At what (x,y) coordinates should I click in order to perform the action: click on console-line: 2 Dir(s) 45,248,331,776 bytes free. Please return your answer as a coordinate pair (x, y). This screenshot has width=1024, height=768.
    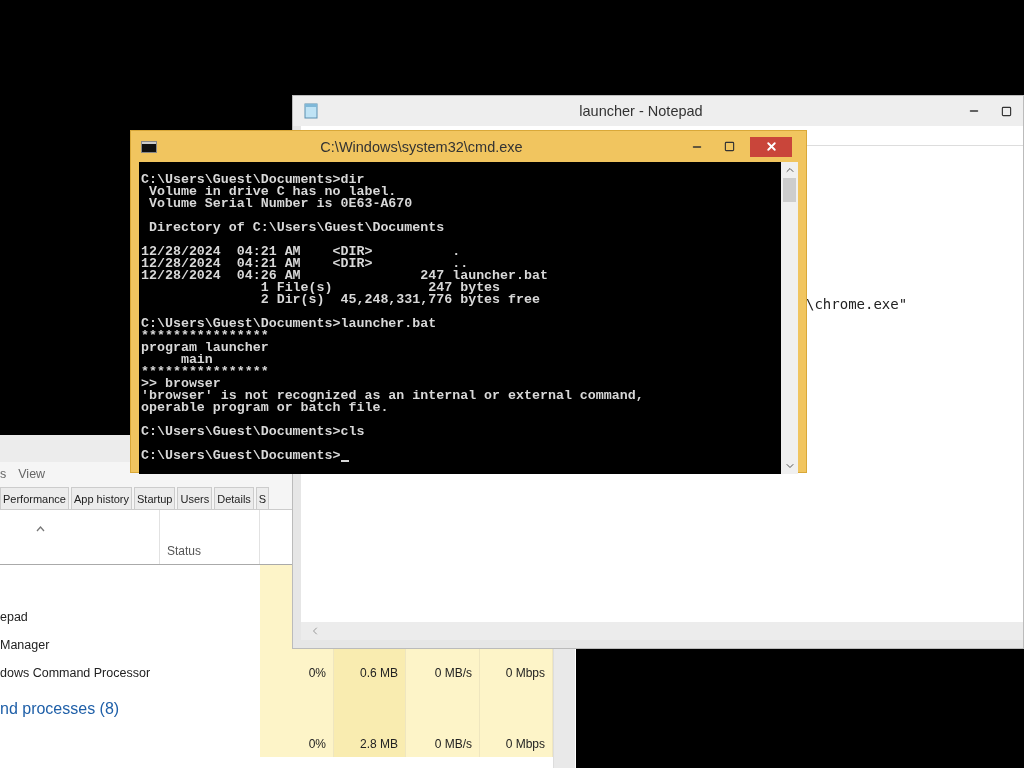
    Looking at the image, I should click on (399, 300).